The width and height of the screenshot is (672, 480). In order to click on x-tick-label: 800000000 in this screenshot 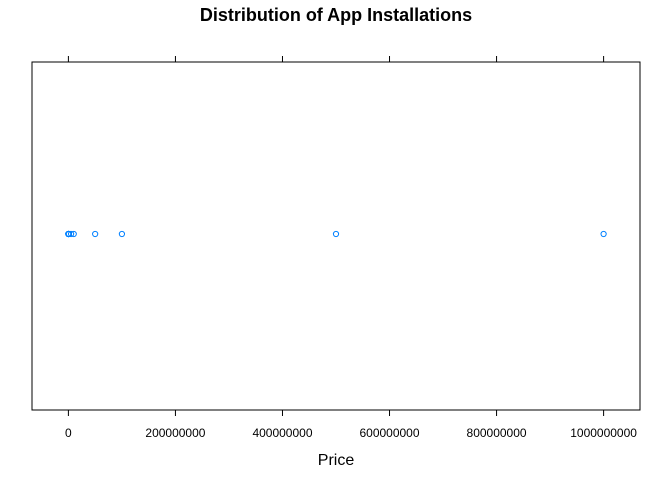, I will do `click(497, 433)`.